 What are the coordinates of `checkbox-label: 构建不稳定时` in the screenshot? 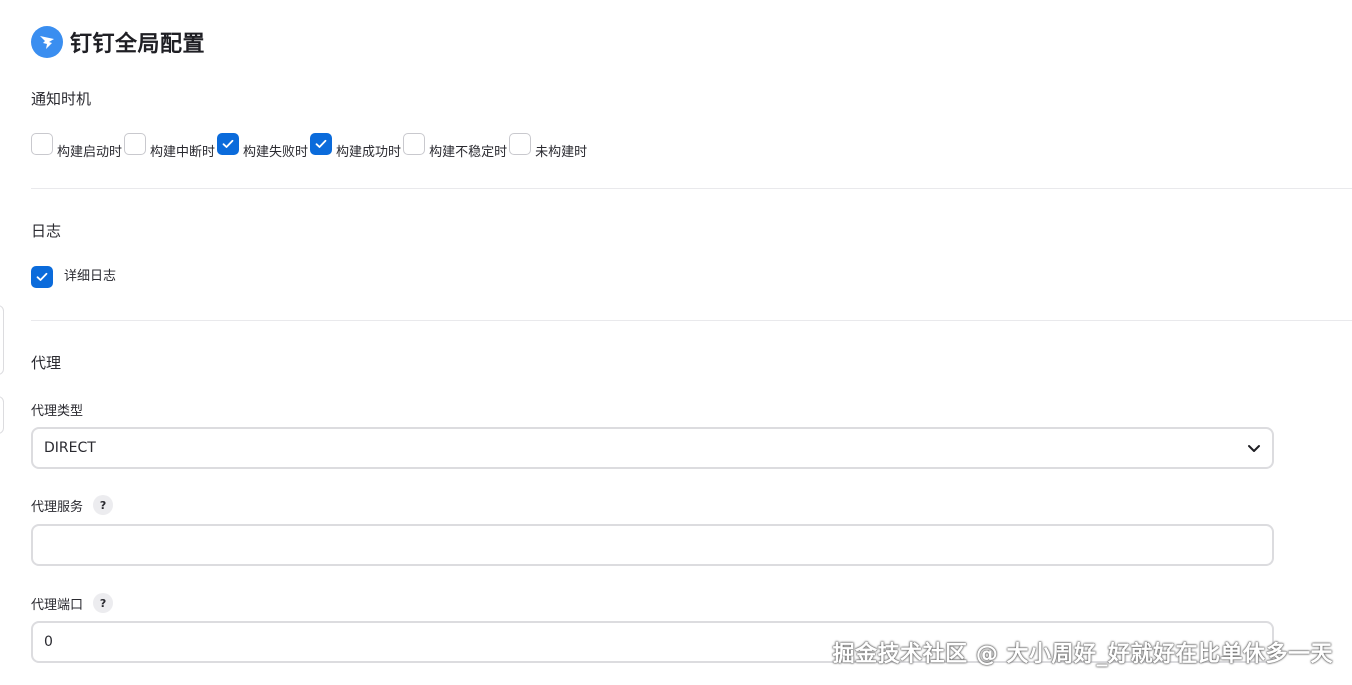 It's located at (468, 152).